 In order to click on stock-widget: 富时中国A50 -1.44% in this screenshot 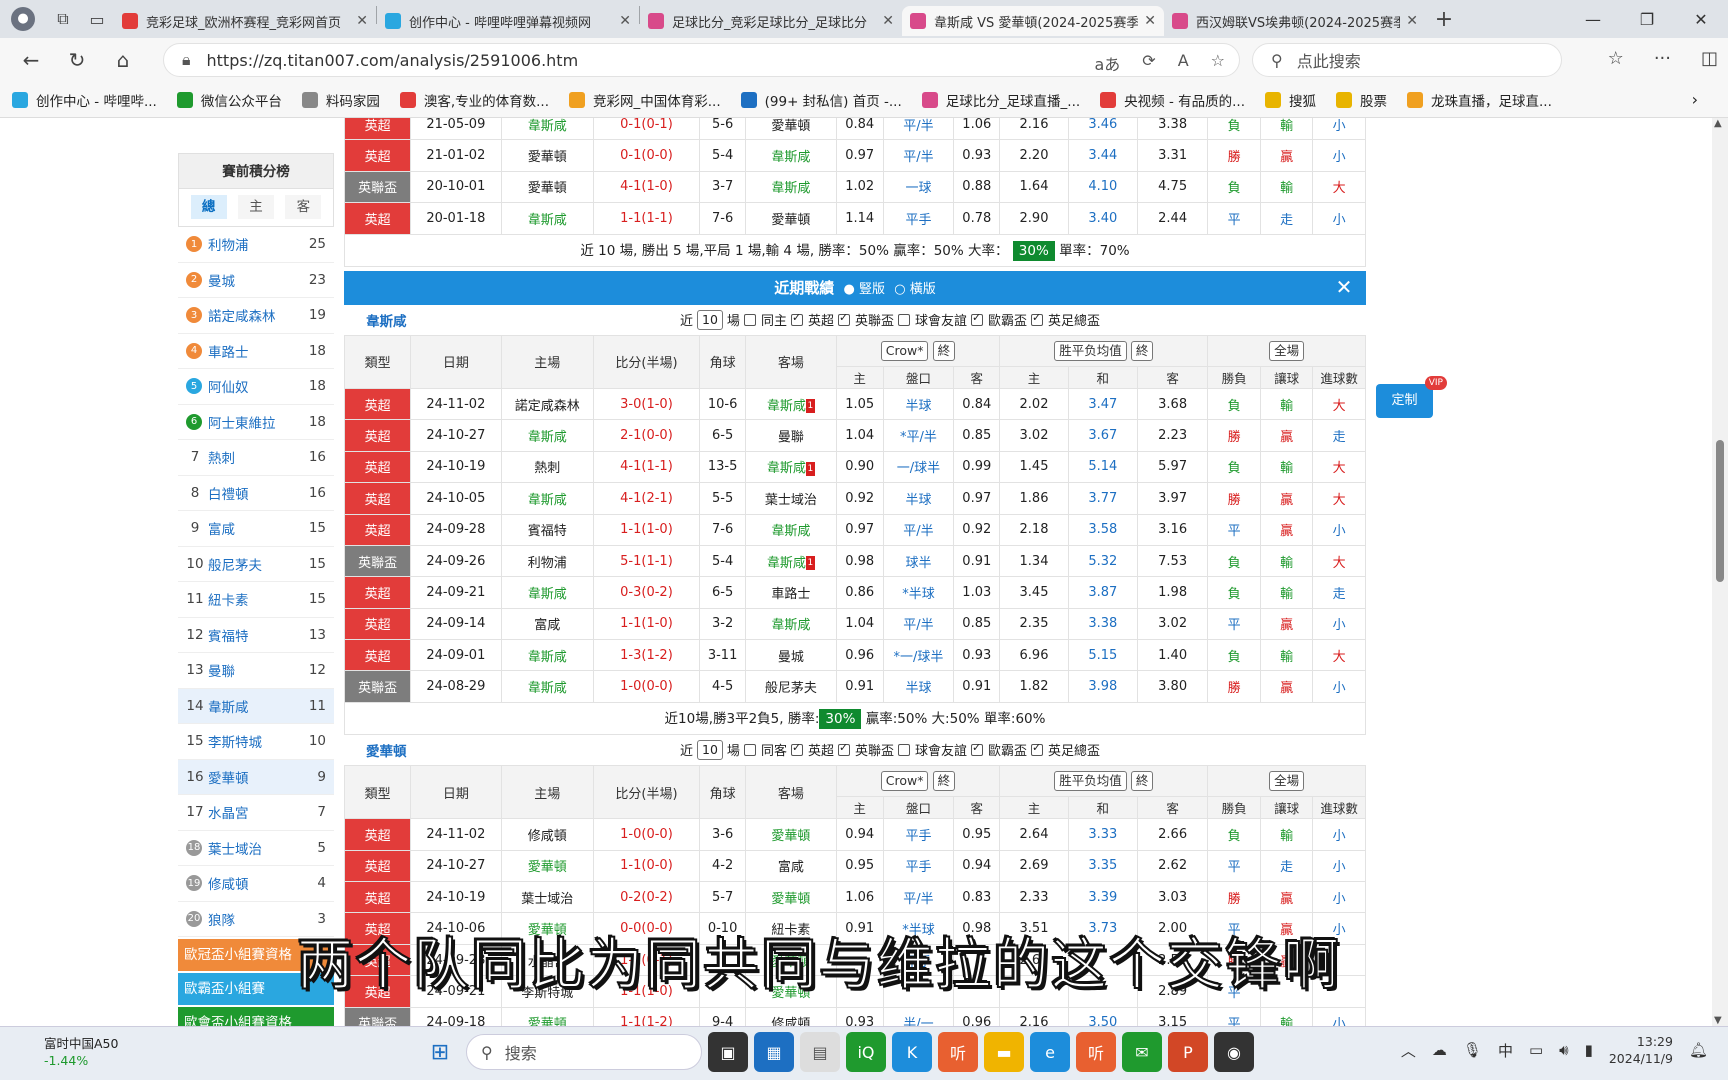, I will do `click(69, 1052)`.